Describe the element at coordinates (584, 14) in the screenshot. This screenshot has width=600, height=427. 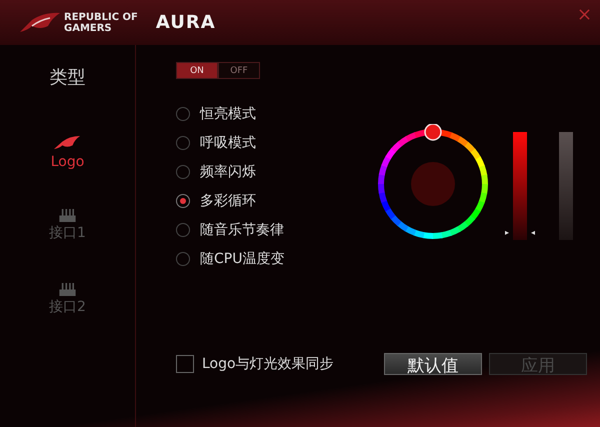
I see `close-icon` at that location.